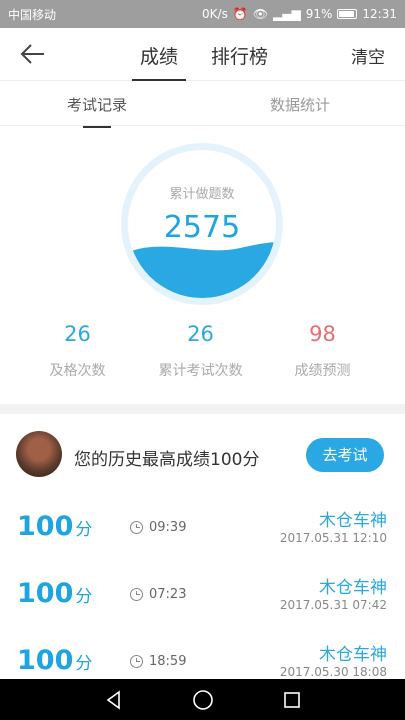  Describe the element at coordinates (300, 104) in the screenshot. I see `tab-data-stats: 数据统计` at that location.